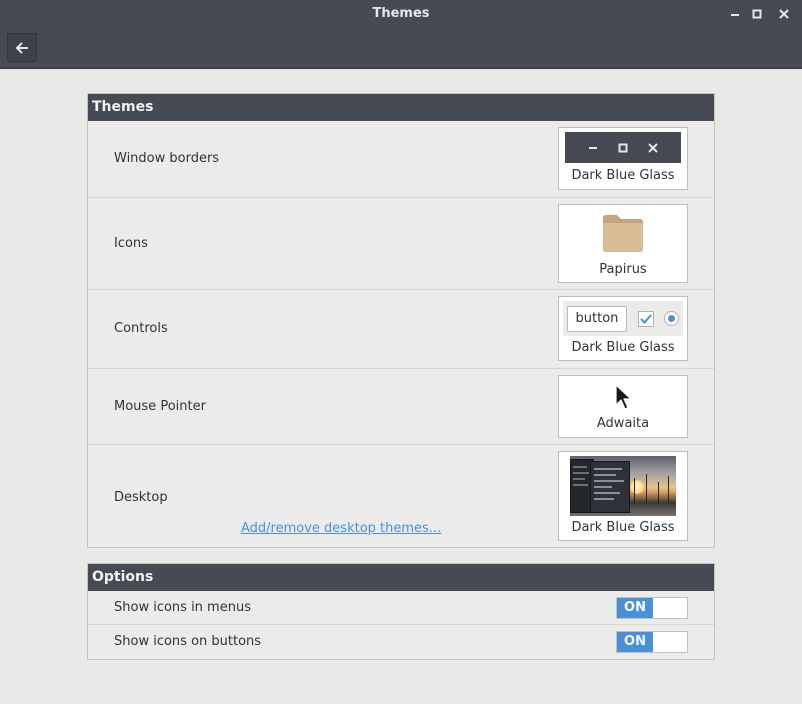  Describe the element at coordinates (623, 486) in the screenshot. I see `desktop-wallpaper-thumbnail` at that location.